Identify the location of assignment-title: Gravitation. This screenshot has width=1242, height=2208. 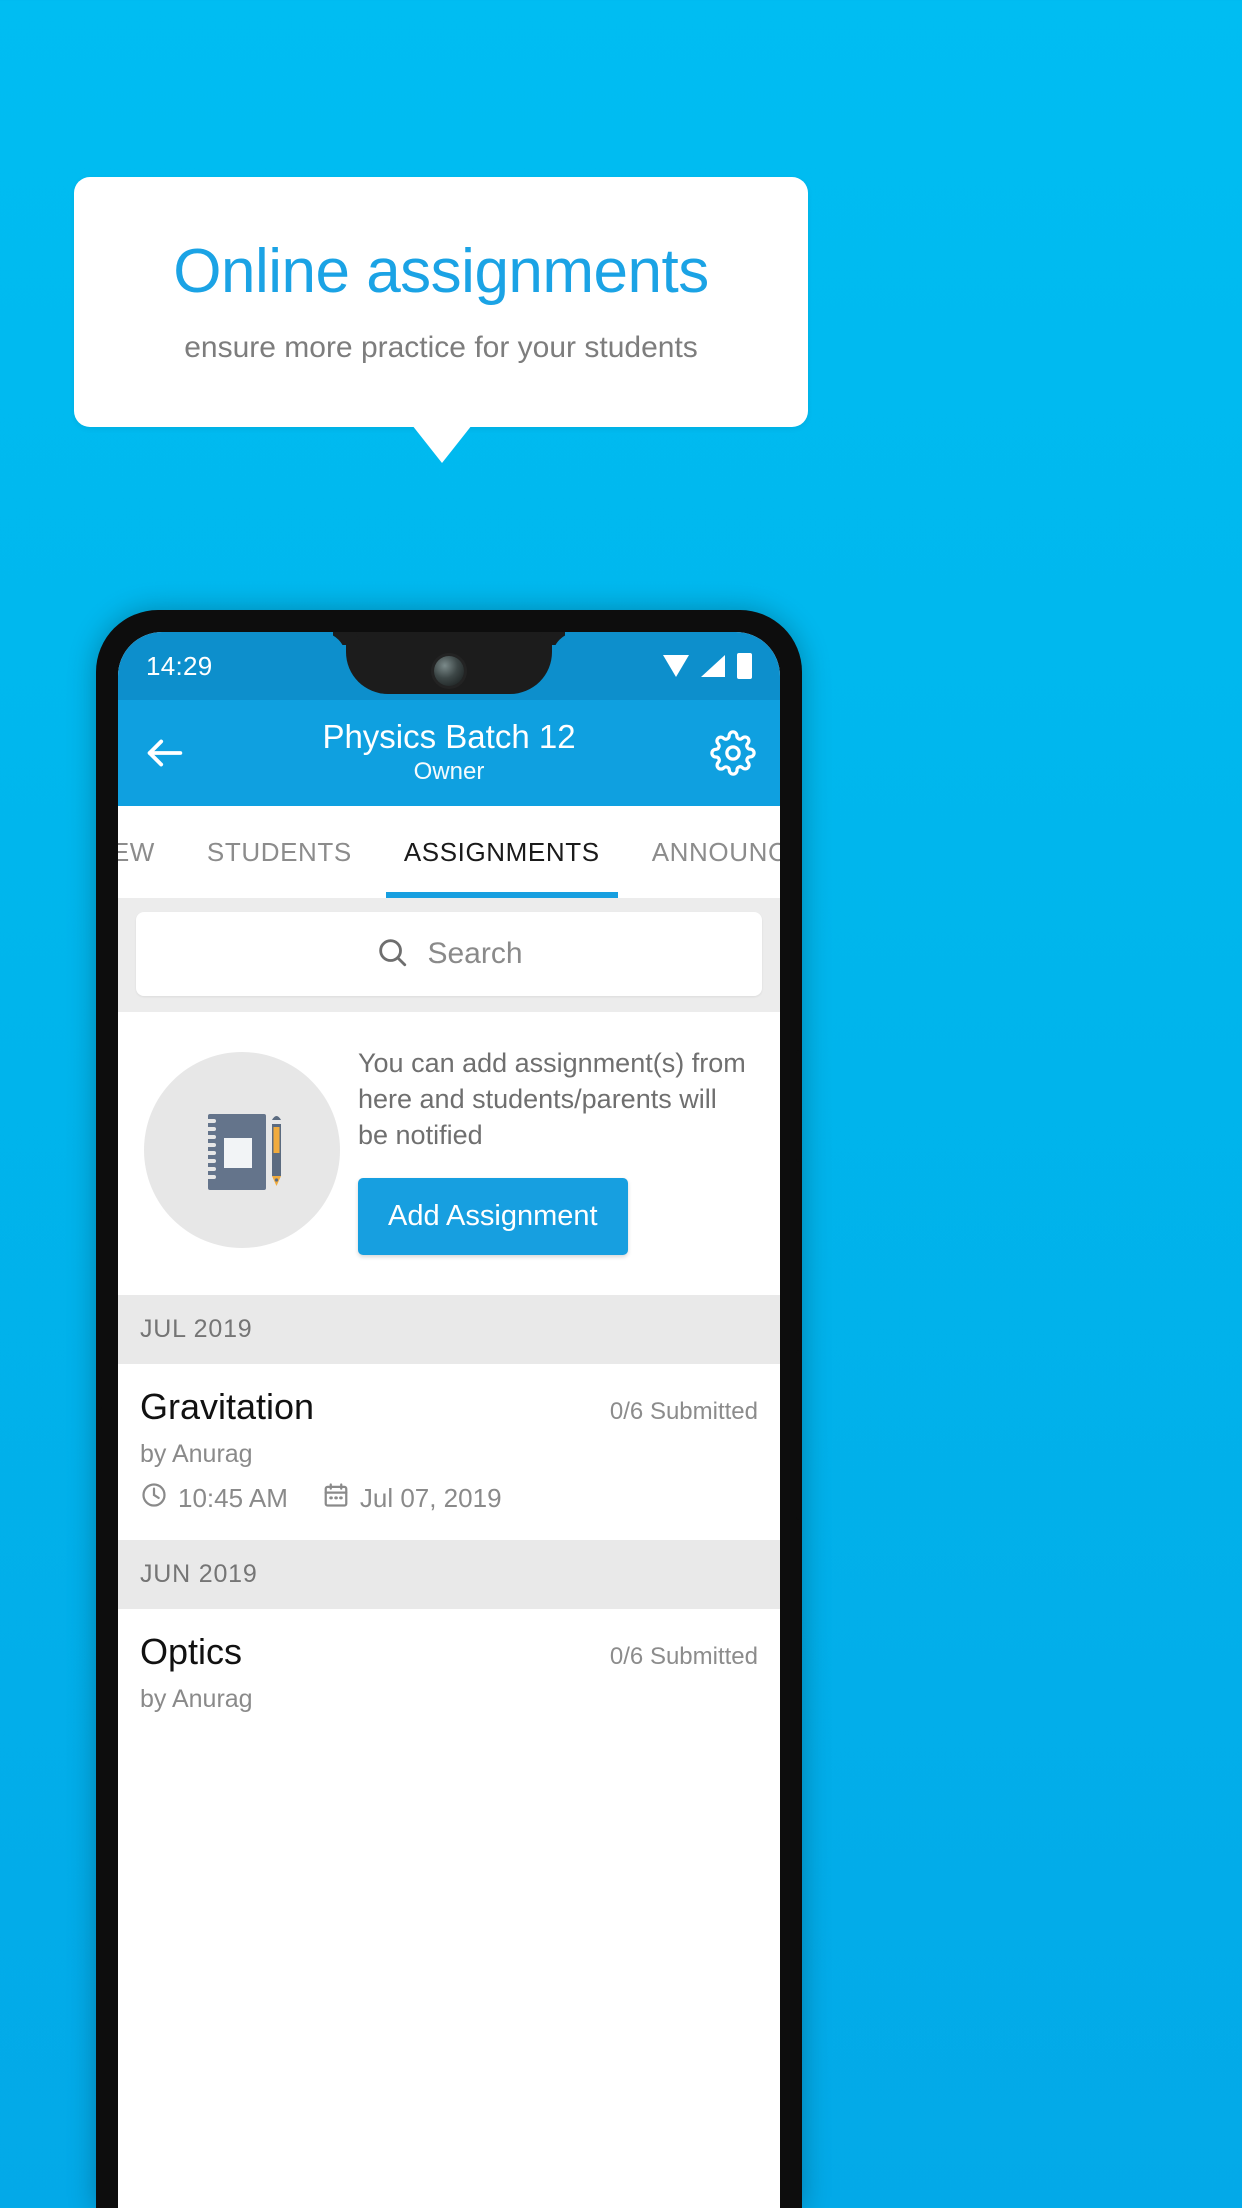
(227, 1406).